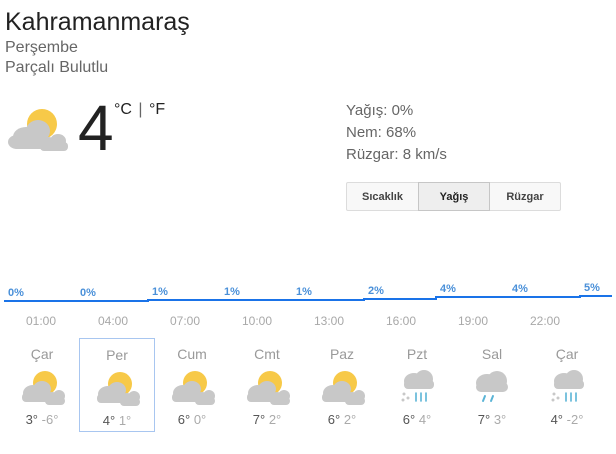  Describe the element at coordinates (473, 321) in the screenshot. I see `time-label: 19:00` at that location.